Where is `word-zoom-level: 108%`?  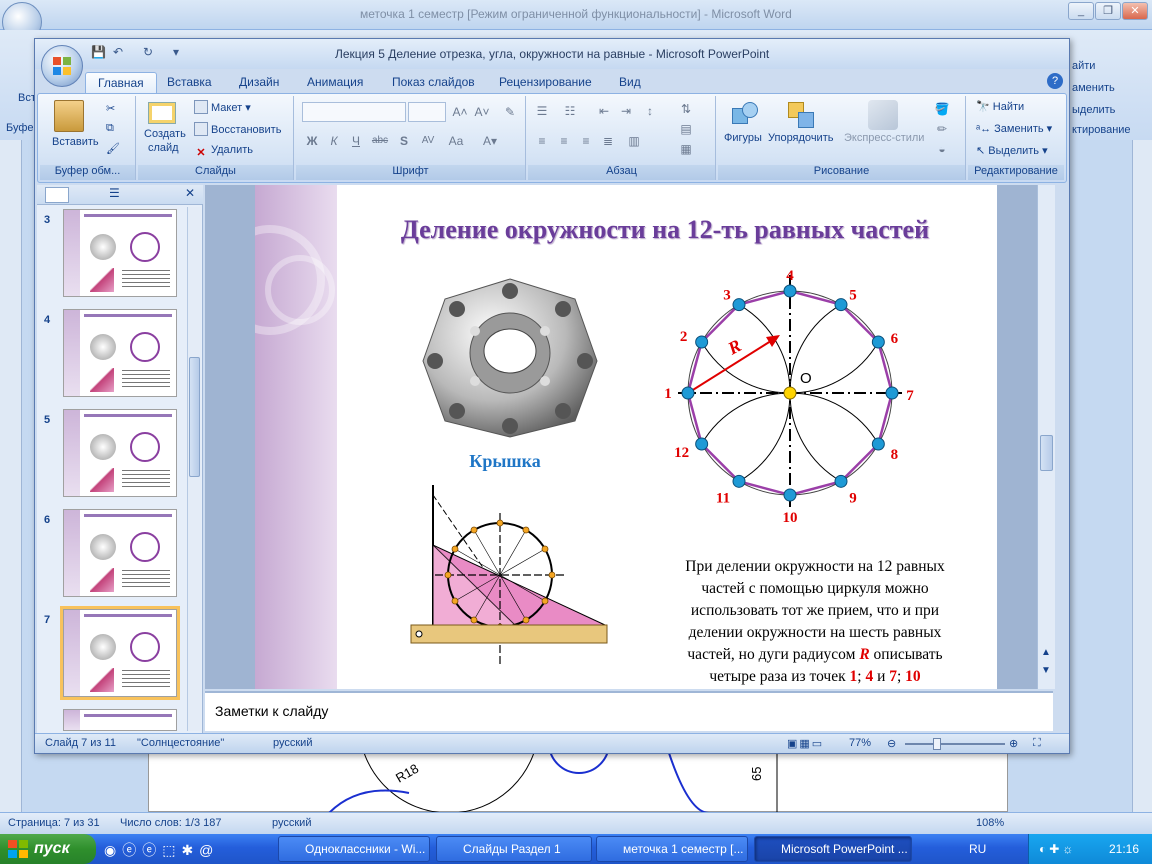
word-zoom-level: 108% is located at coordinates (990, 823).